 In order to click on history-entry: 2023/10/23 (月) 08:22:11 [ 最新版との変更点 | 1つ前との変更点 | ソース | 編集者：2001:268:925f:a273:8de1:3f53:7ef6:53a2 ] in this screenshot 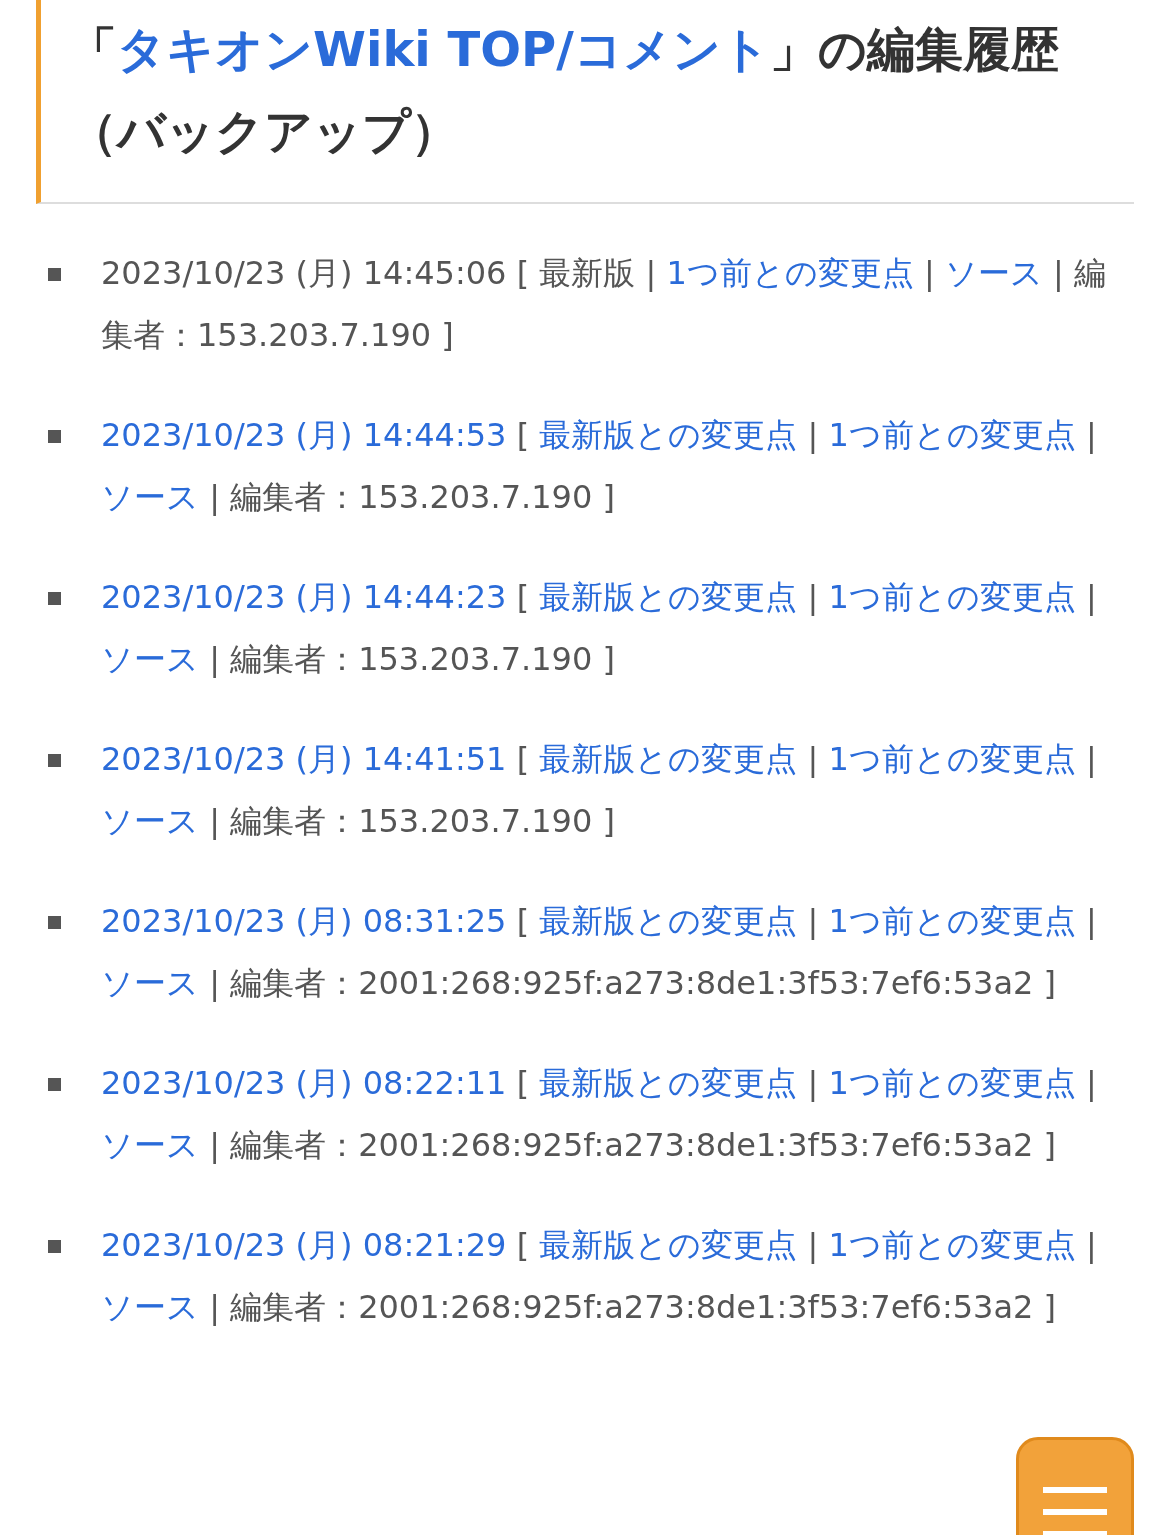, I will do `click(599, 1114)`.